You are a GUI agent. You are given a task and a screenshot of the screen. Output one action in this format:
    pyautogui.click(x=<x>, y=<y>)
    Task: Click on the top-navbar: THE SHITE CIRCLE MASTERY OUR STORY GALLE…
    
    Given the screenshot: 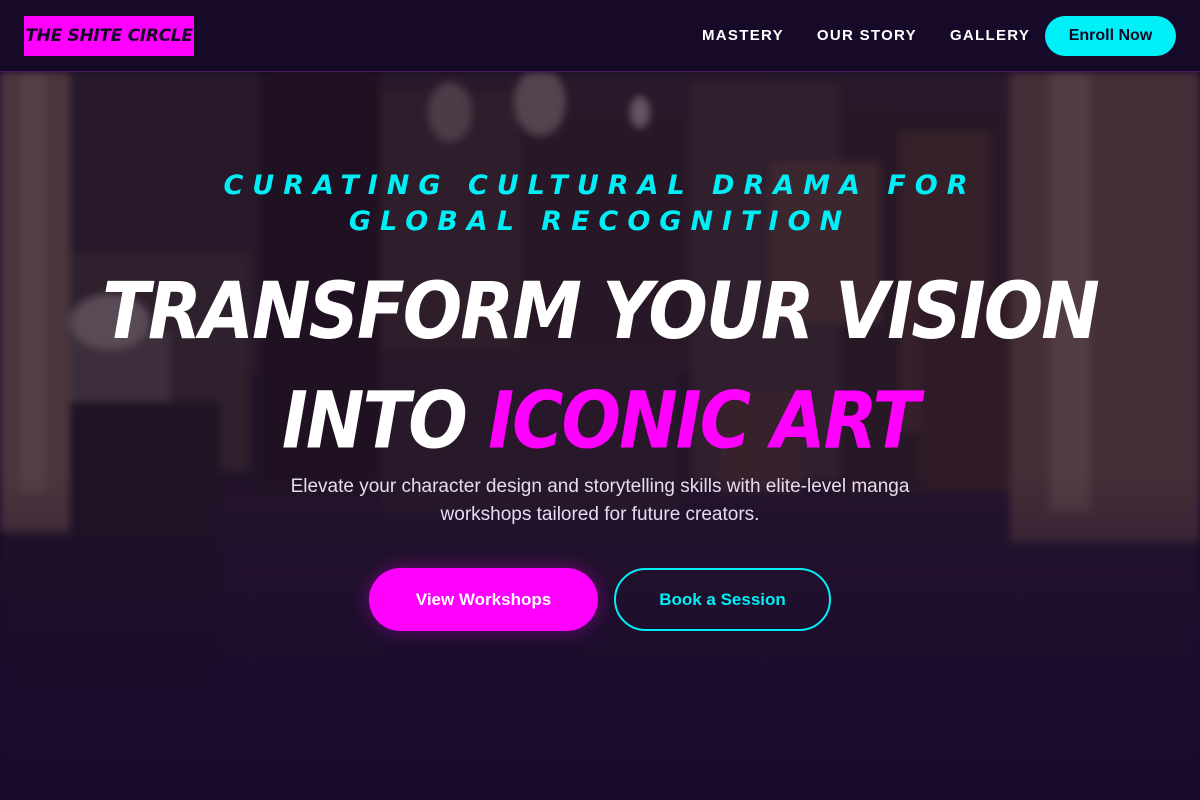 What is the action you would take?
    pyautogui.click(x=600, y=36)
    